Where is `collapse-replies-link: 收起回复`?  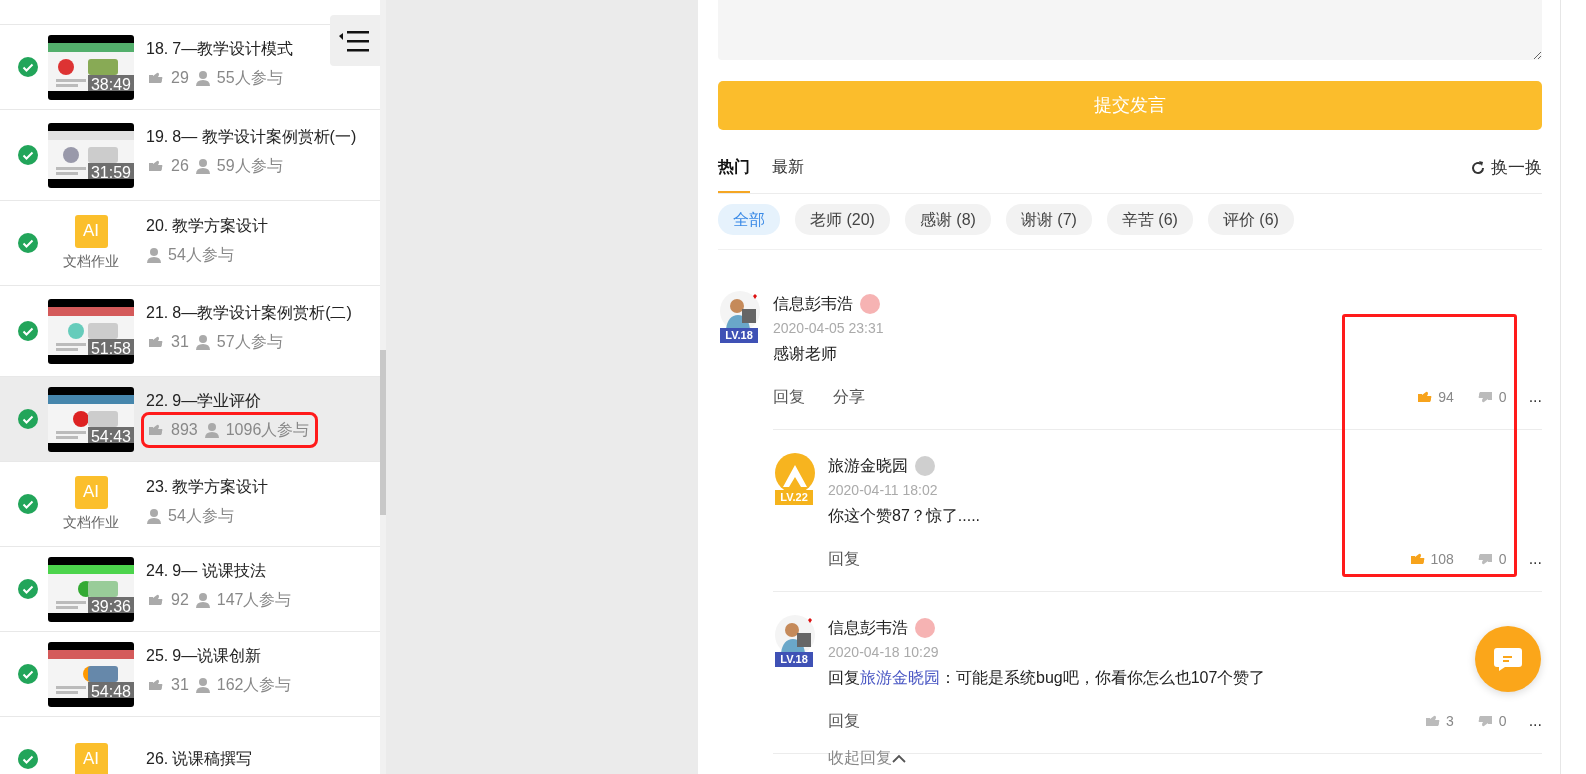
collapse-replies-link: 收起回复 is located at coordinates (867, 758).